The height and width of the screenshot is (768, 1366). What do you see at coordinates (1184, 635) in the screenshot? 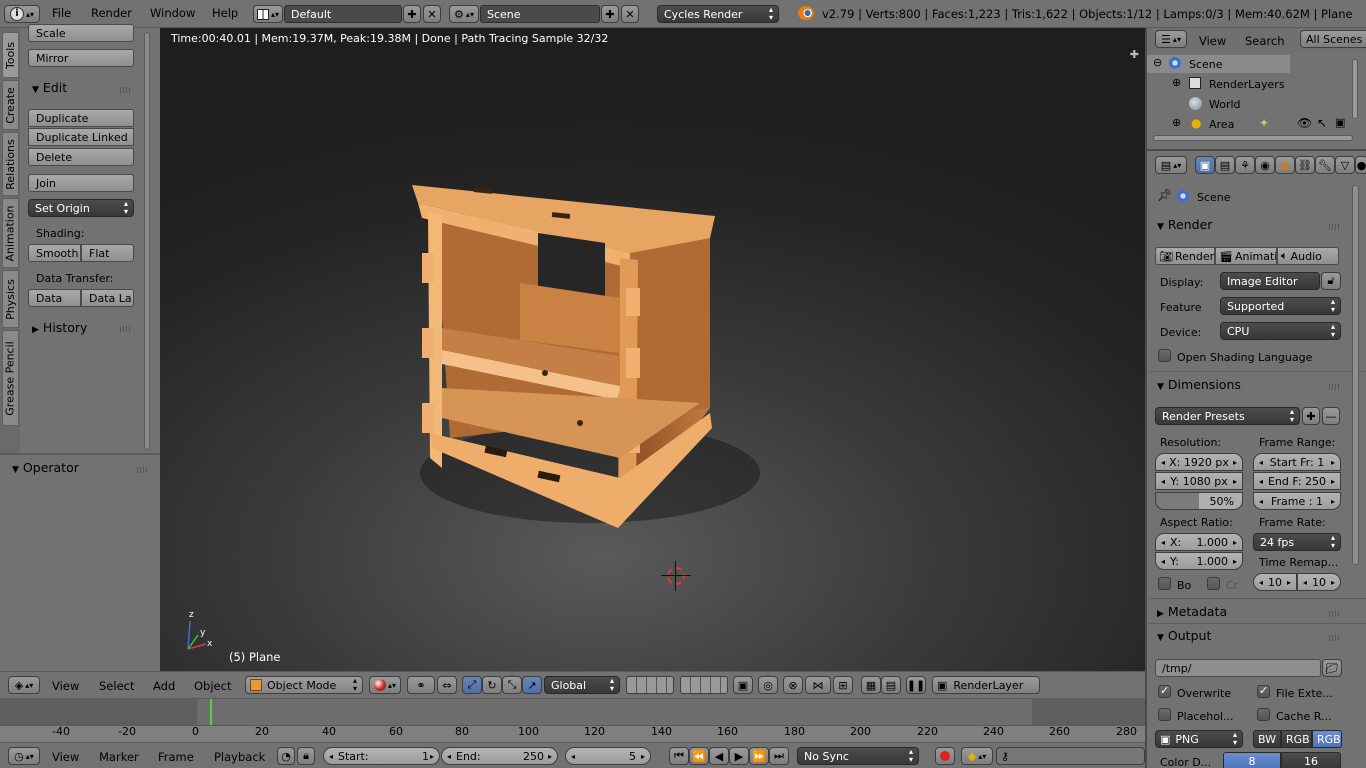
I see `output-panel-header: ▼ Output` at bounding box center [1184, 635].